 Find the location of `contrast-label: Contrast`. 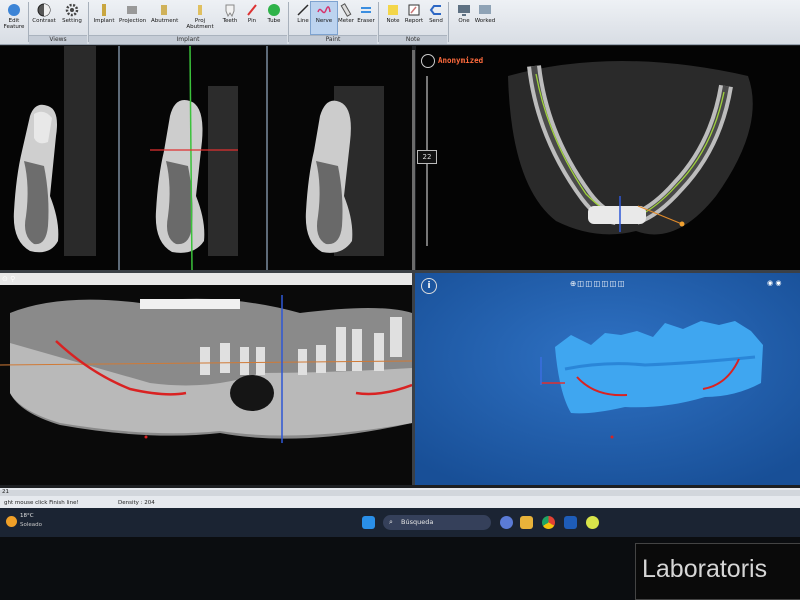

contrast-label: Contrast is located at coordinates (44, 21).